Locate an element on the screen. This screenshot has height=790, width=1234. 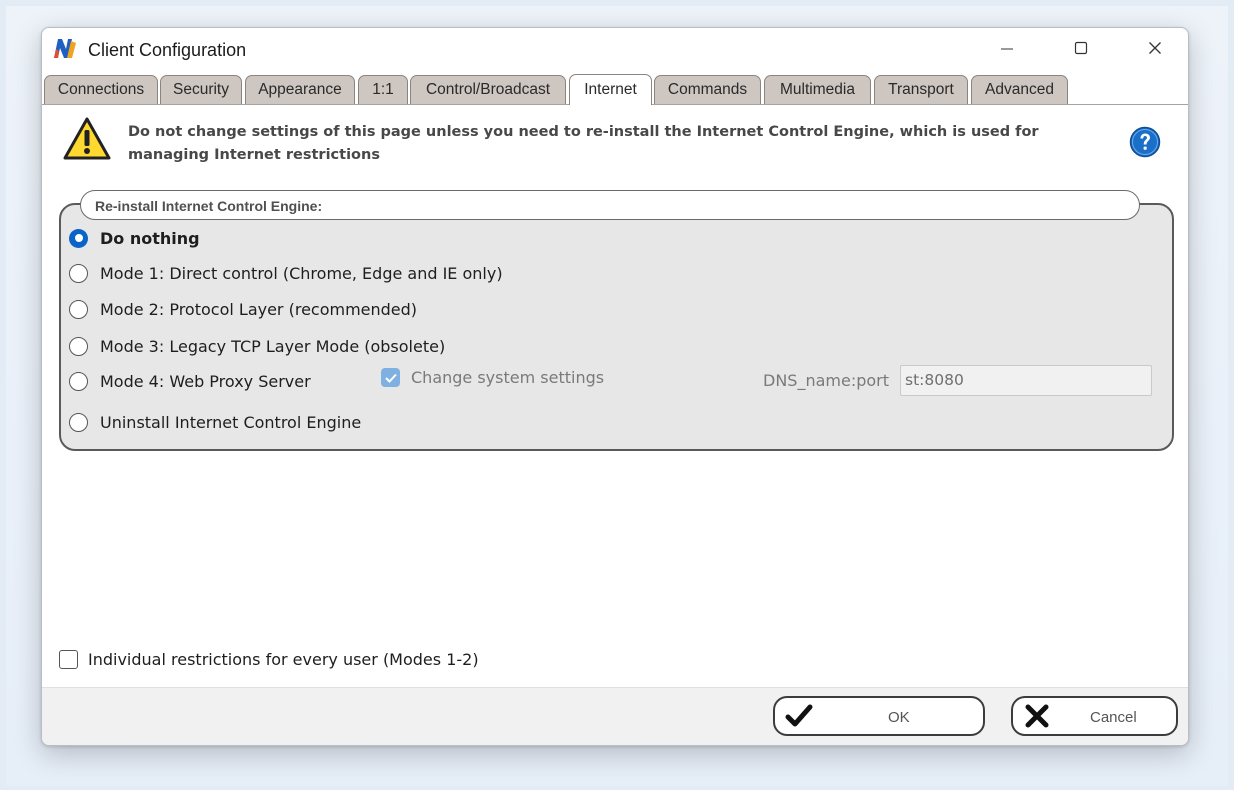
option-do-nothing: Do nothing is located at coordinates (134, 238).